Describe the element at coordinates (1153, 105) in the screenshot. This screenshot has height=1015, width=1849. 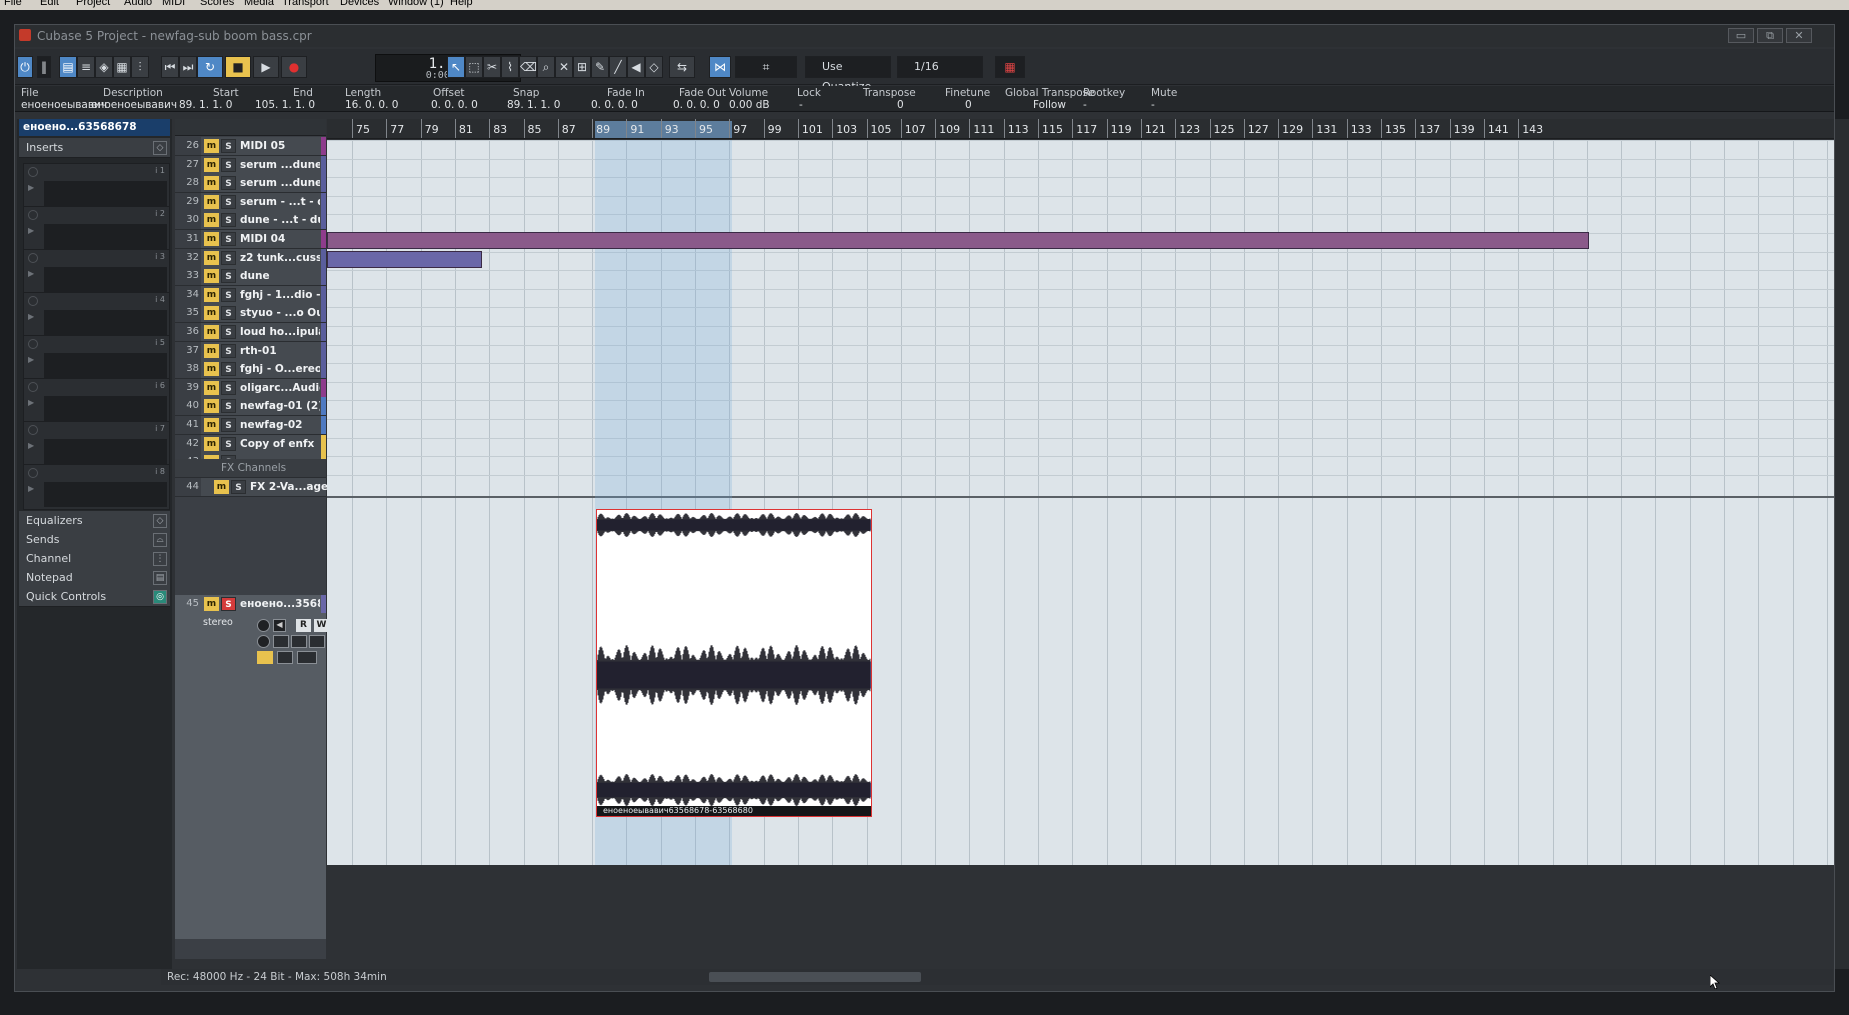
I see `info-value-15: -` at that location.